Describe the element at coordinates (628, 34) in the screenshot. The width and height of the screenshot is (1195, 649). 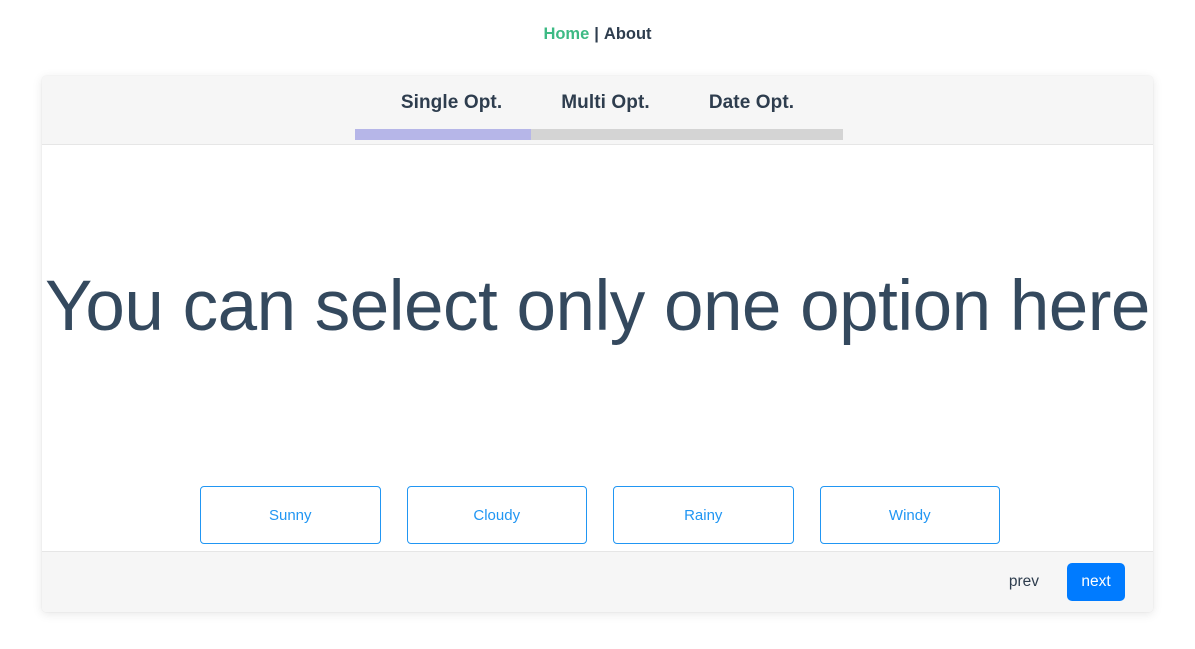
I see `nav-link-about: About` at that location.